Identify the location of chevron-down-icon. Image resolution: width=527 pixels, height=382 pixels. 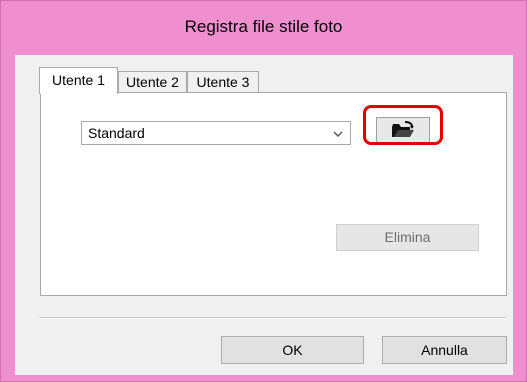
(338, 134).